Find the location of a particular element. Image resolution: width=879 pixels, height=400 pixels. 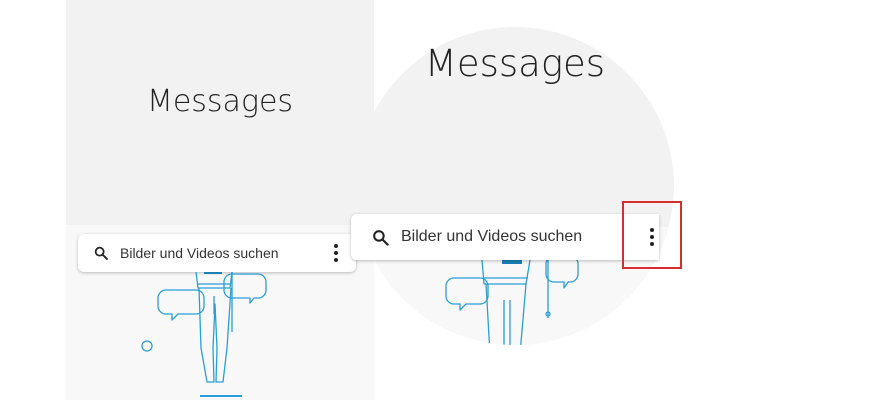

search-input: Bilder und Videos suchen is located at coordinates (223, 253).